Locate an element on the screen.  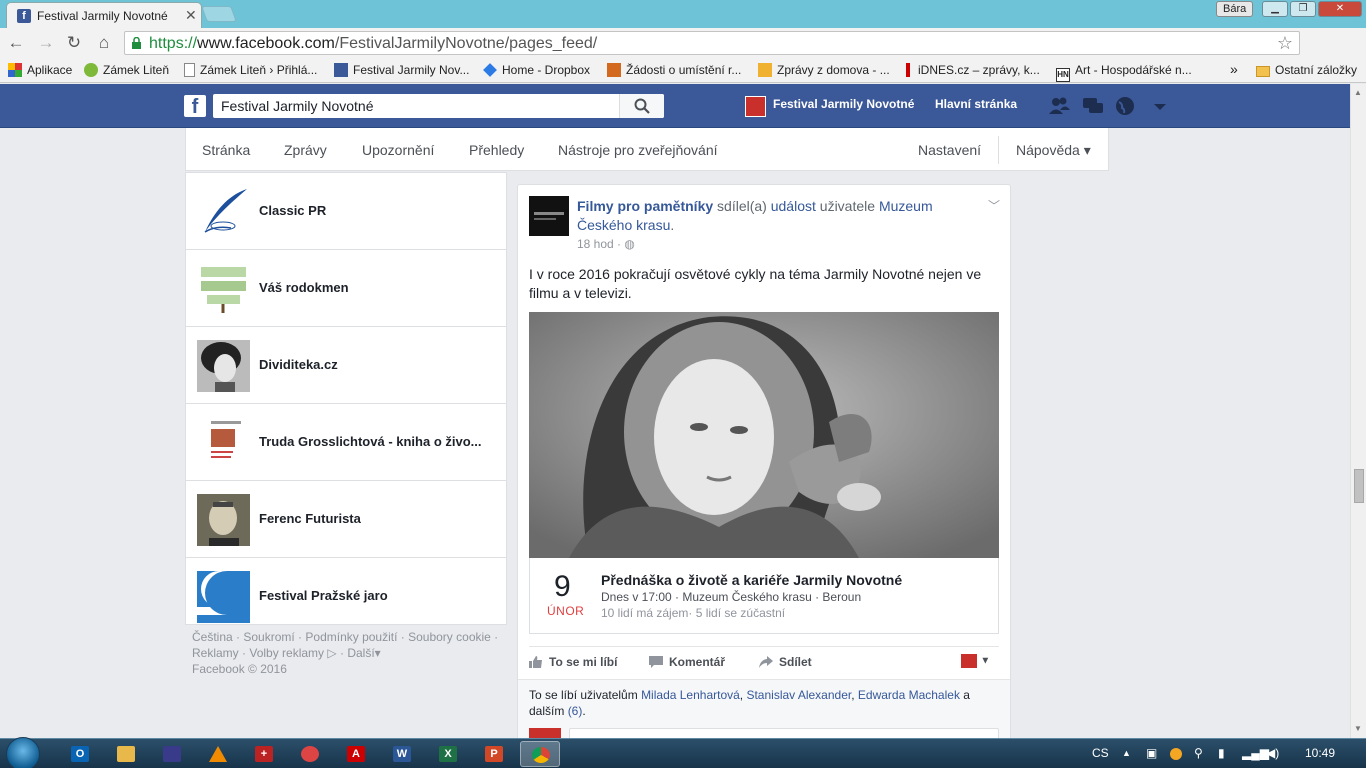
search-input is located at coordinates (415, 106).